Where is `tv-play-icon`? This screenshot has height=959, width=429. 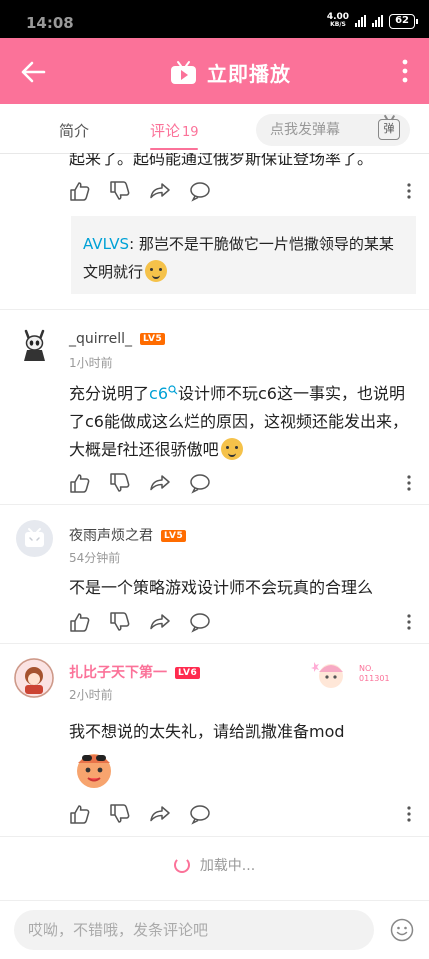
tv-play-icon is located at coordinates (183, 72).